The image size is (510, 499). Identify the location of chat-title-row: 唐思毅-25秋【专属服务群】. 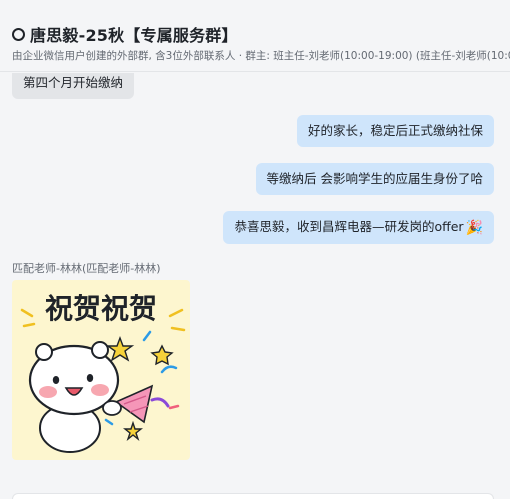
(125, 34).